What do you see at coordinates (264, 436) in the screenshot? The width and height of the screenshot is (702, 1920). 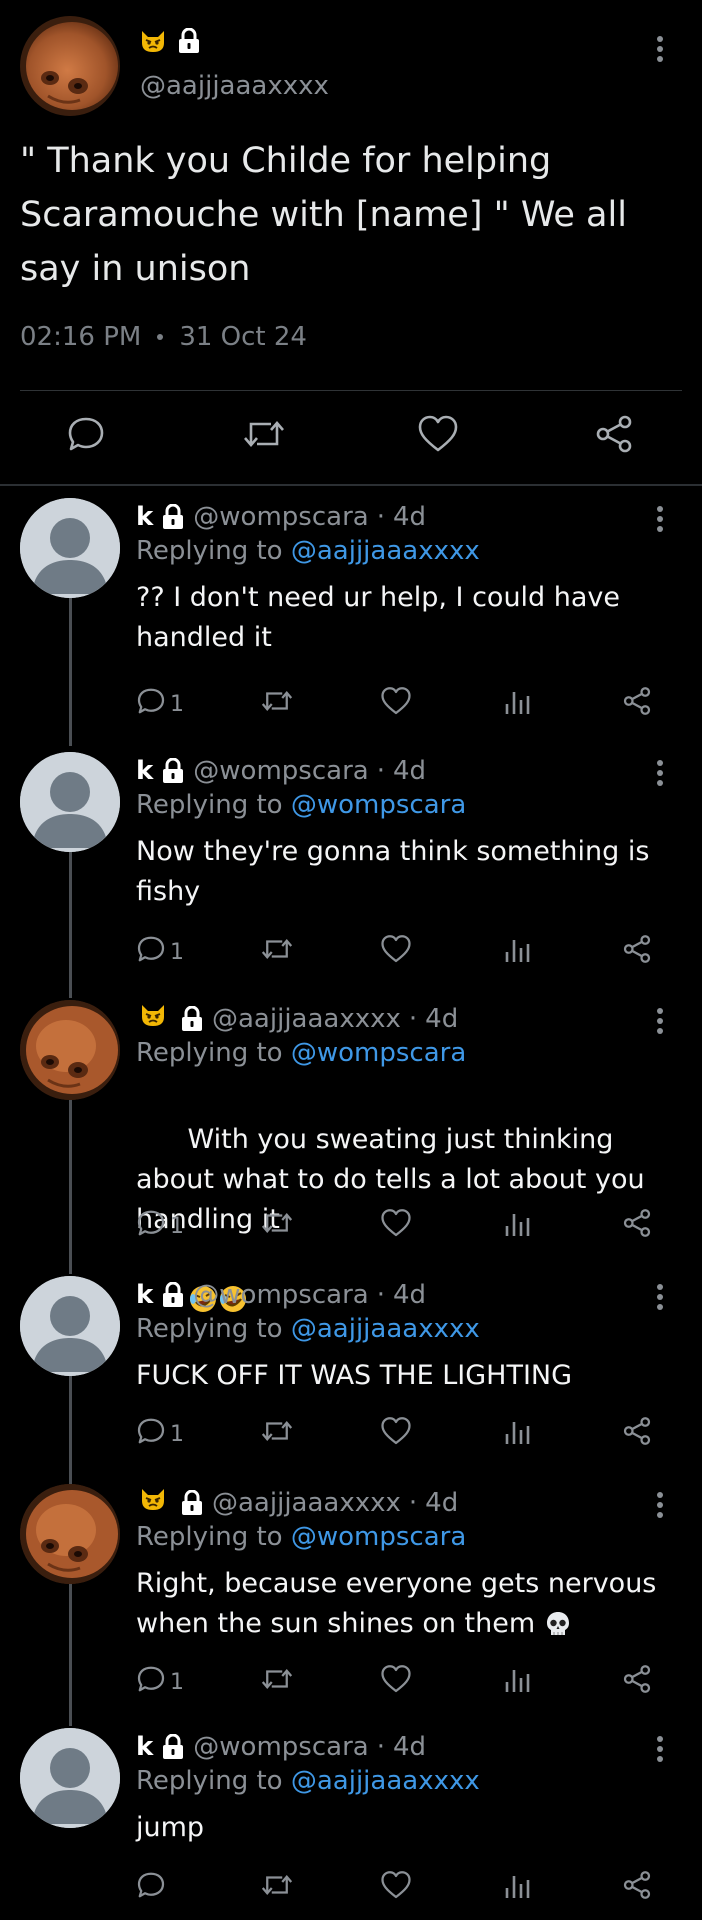 I see `main-retweet-button` at bounding box center [264, 436].